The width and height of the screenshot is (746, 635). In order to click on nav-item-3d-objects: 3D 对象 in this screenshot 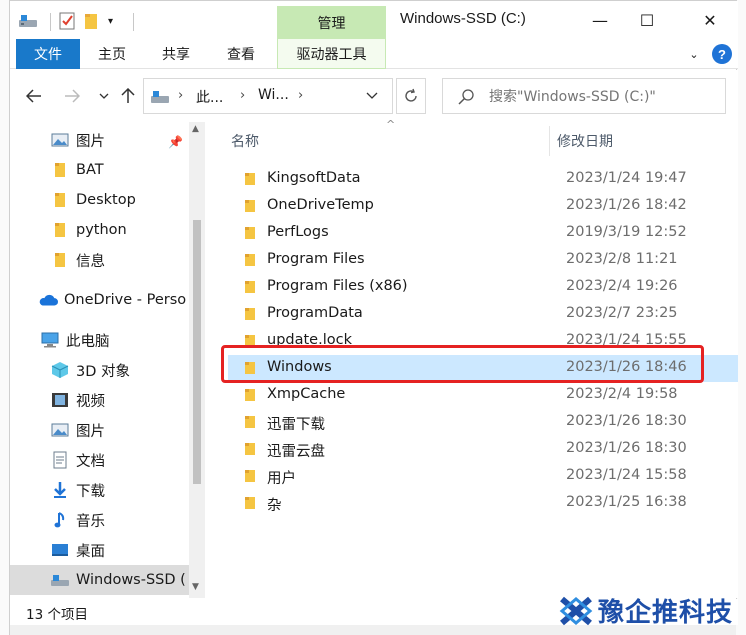, I will do `click(100, 370)`.